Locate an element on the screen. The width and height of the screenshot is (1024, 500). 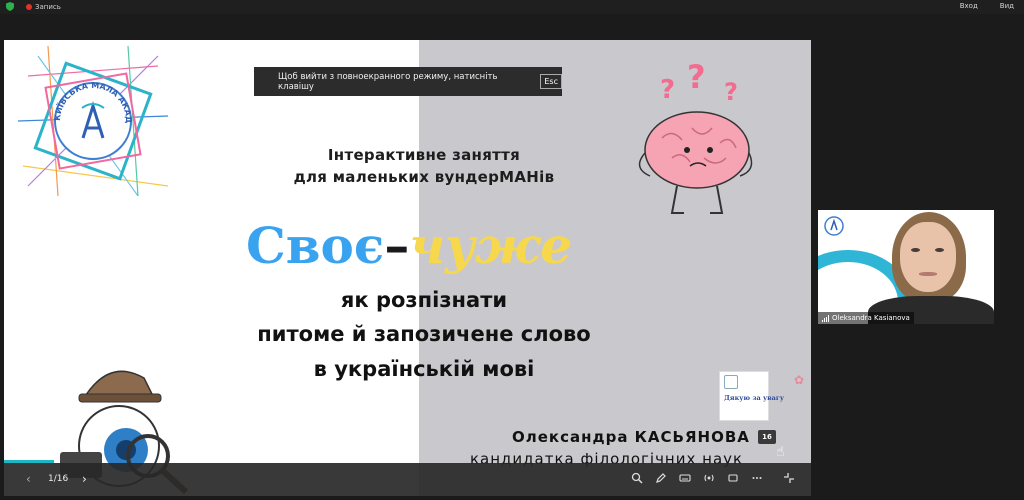
slide-body-line2: питоме й запозичене слово is located at coordinates (424, 334).